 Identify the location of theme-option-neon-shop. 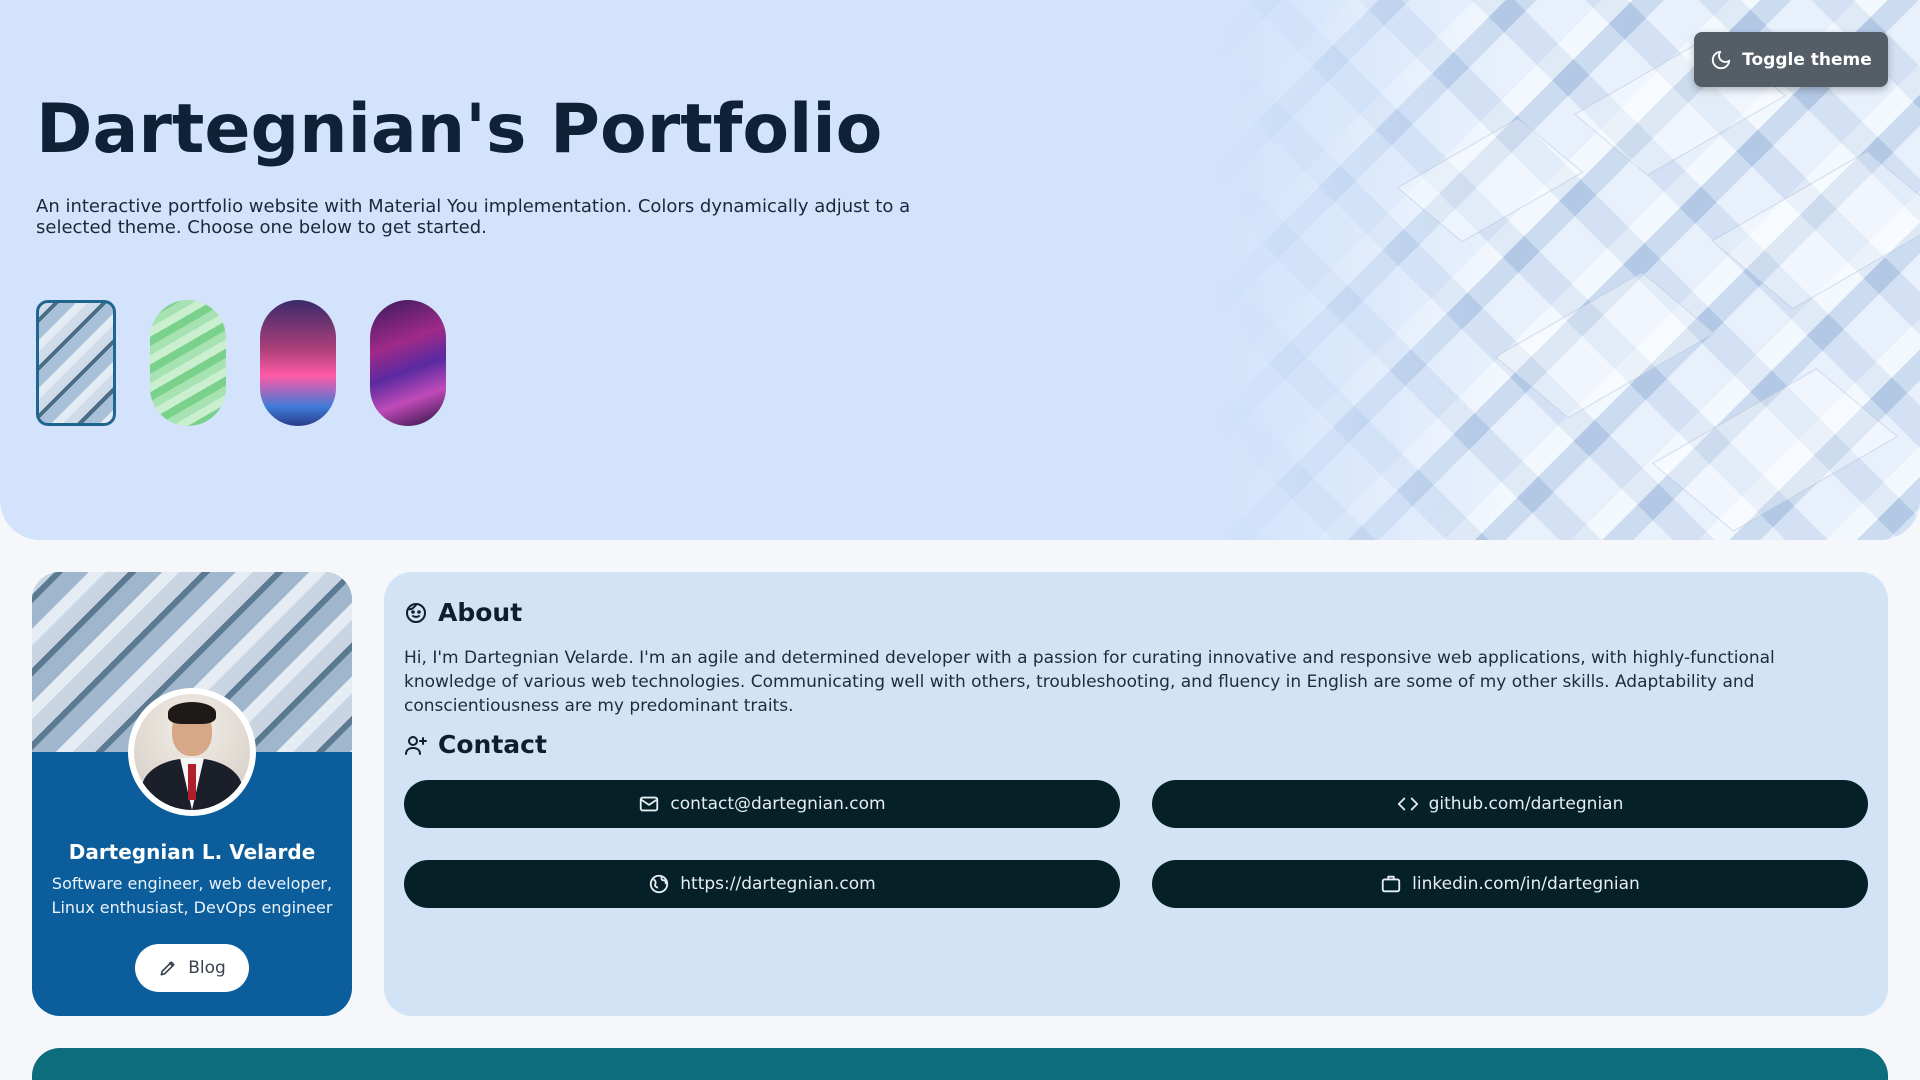
(408, 363).